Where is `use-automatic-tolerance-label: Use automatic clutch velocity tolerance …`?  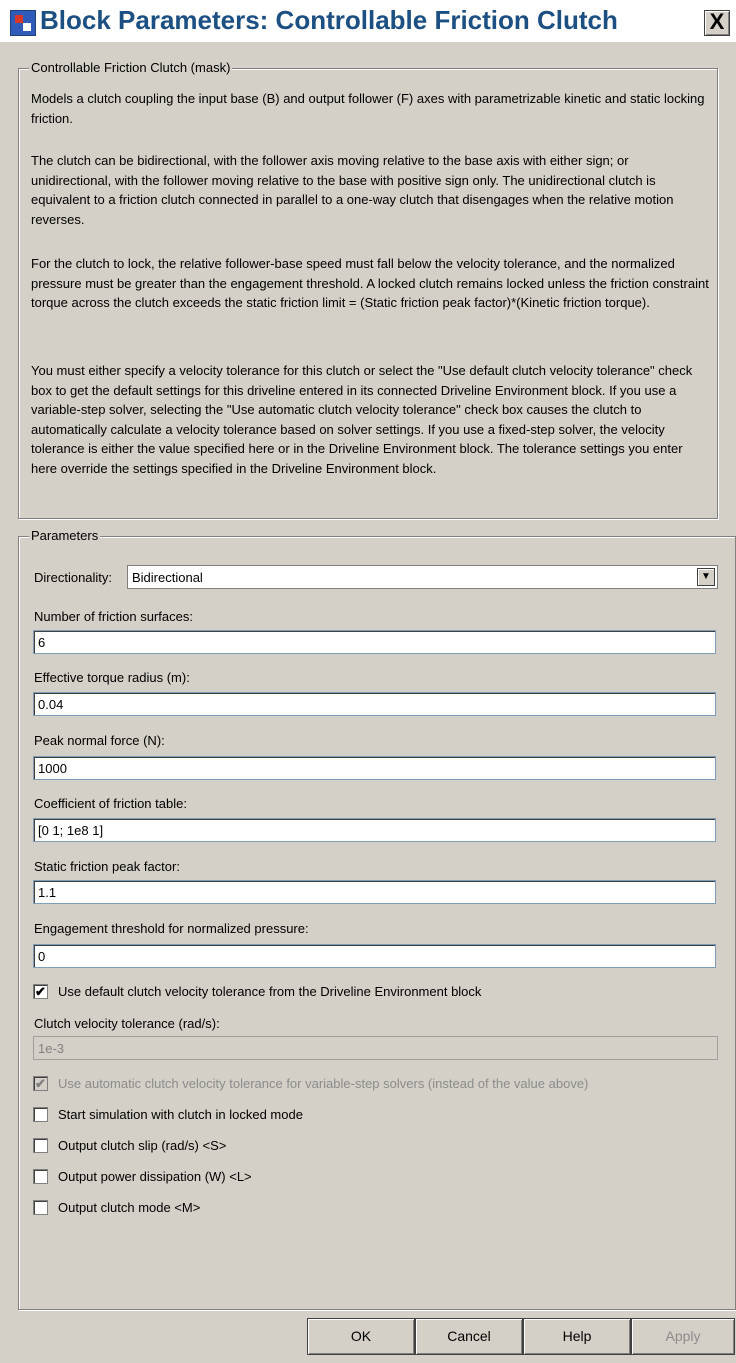
use-automatic-tolerance-label: Use automatic clutch velocity tolerance … is located at coordinates (323, 1083).